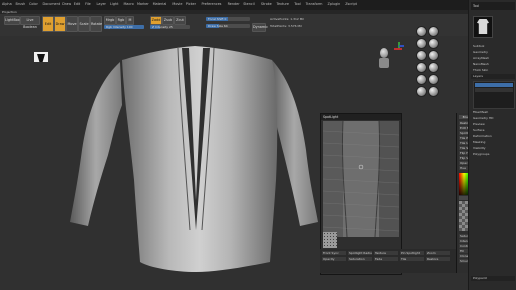 This screenshot has height=290, width=516. Describe the element at coordinates (493, 58) in the screenshot. I see `rd-item: ArrayMesh` at that location.